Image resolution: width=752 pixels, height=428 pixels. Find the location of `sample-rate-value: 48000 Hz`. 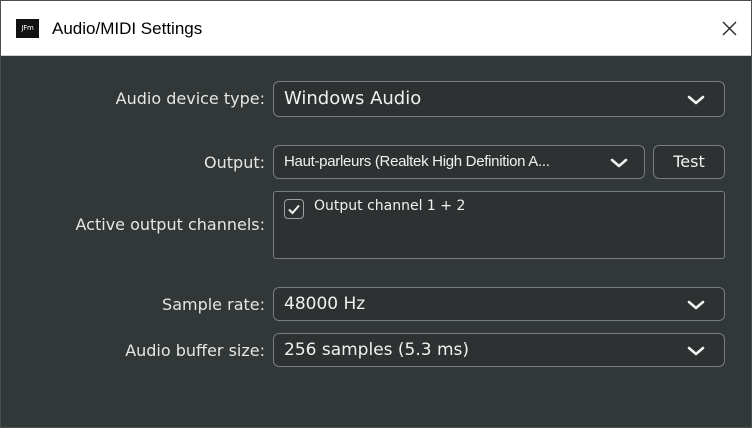

sample-rate-value: 48000 Hz is located at coordinates (325, 304).